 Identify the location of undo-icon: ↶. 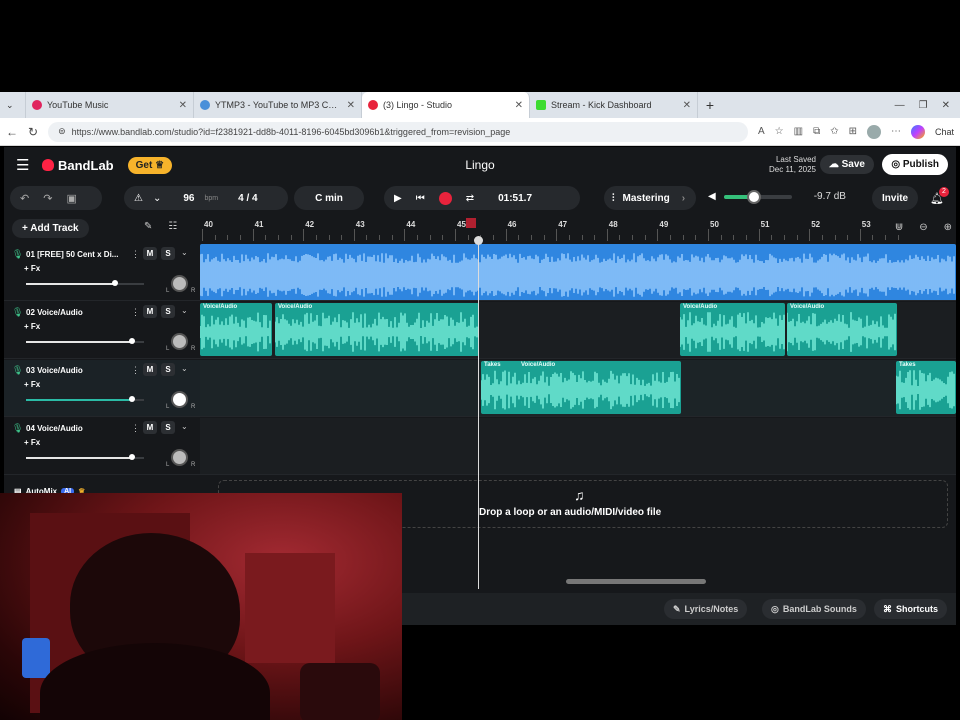
(24, 198).